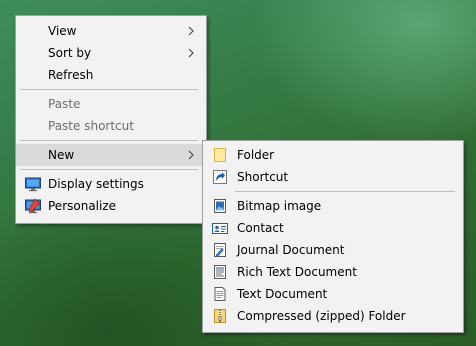 This screenshot has width=476, height=346. I want to click on submenu-item-label: Rich Text Document, so click(297, 272).